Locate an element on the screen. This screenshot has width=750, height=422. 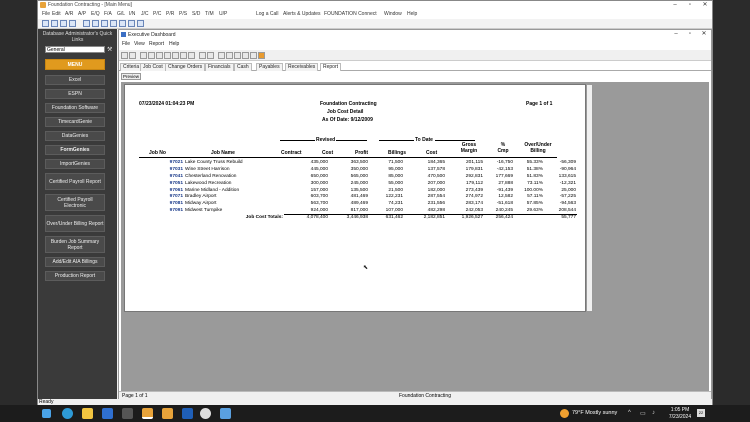
job-number-link: 97031 is located at coordinates (161, 169).